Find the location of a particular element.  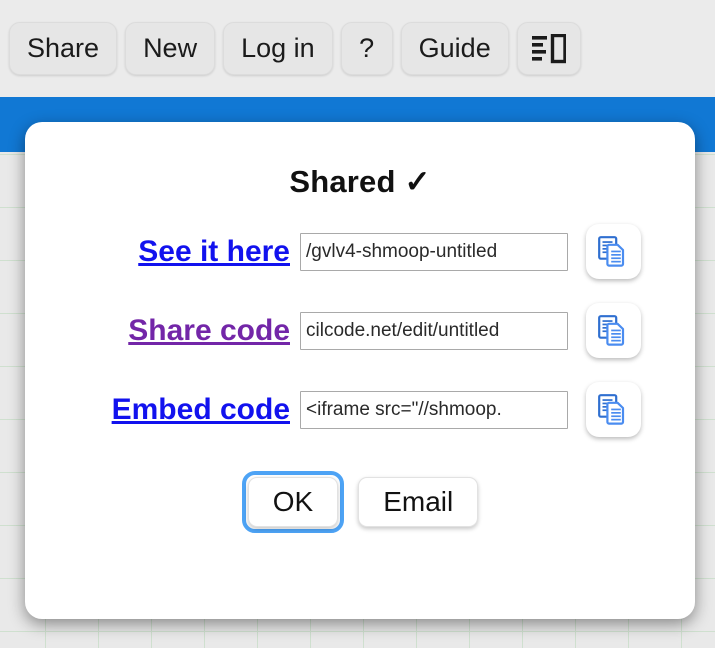

help-button: ? is located at coordinates (366, 48).